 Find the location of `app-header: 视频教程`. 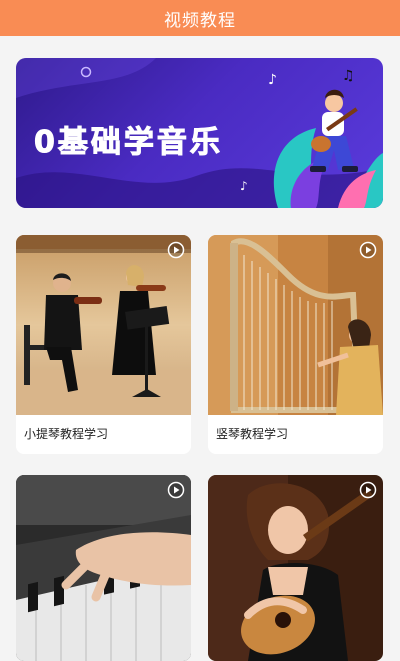

app-header: 视频教程 is located at coordinates (200, 18).